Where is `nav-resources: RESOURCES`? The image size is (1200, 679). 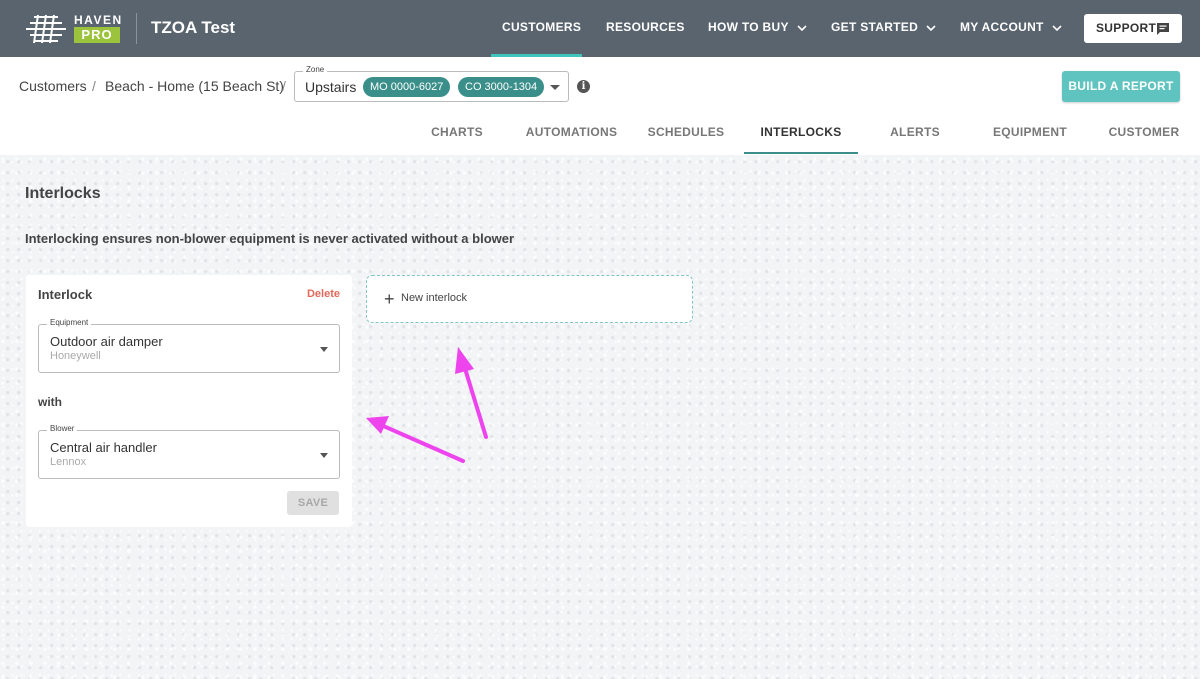
nav-resources: RESOURCES is located at coordinates (645, 28).